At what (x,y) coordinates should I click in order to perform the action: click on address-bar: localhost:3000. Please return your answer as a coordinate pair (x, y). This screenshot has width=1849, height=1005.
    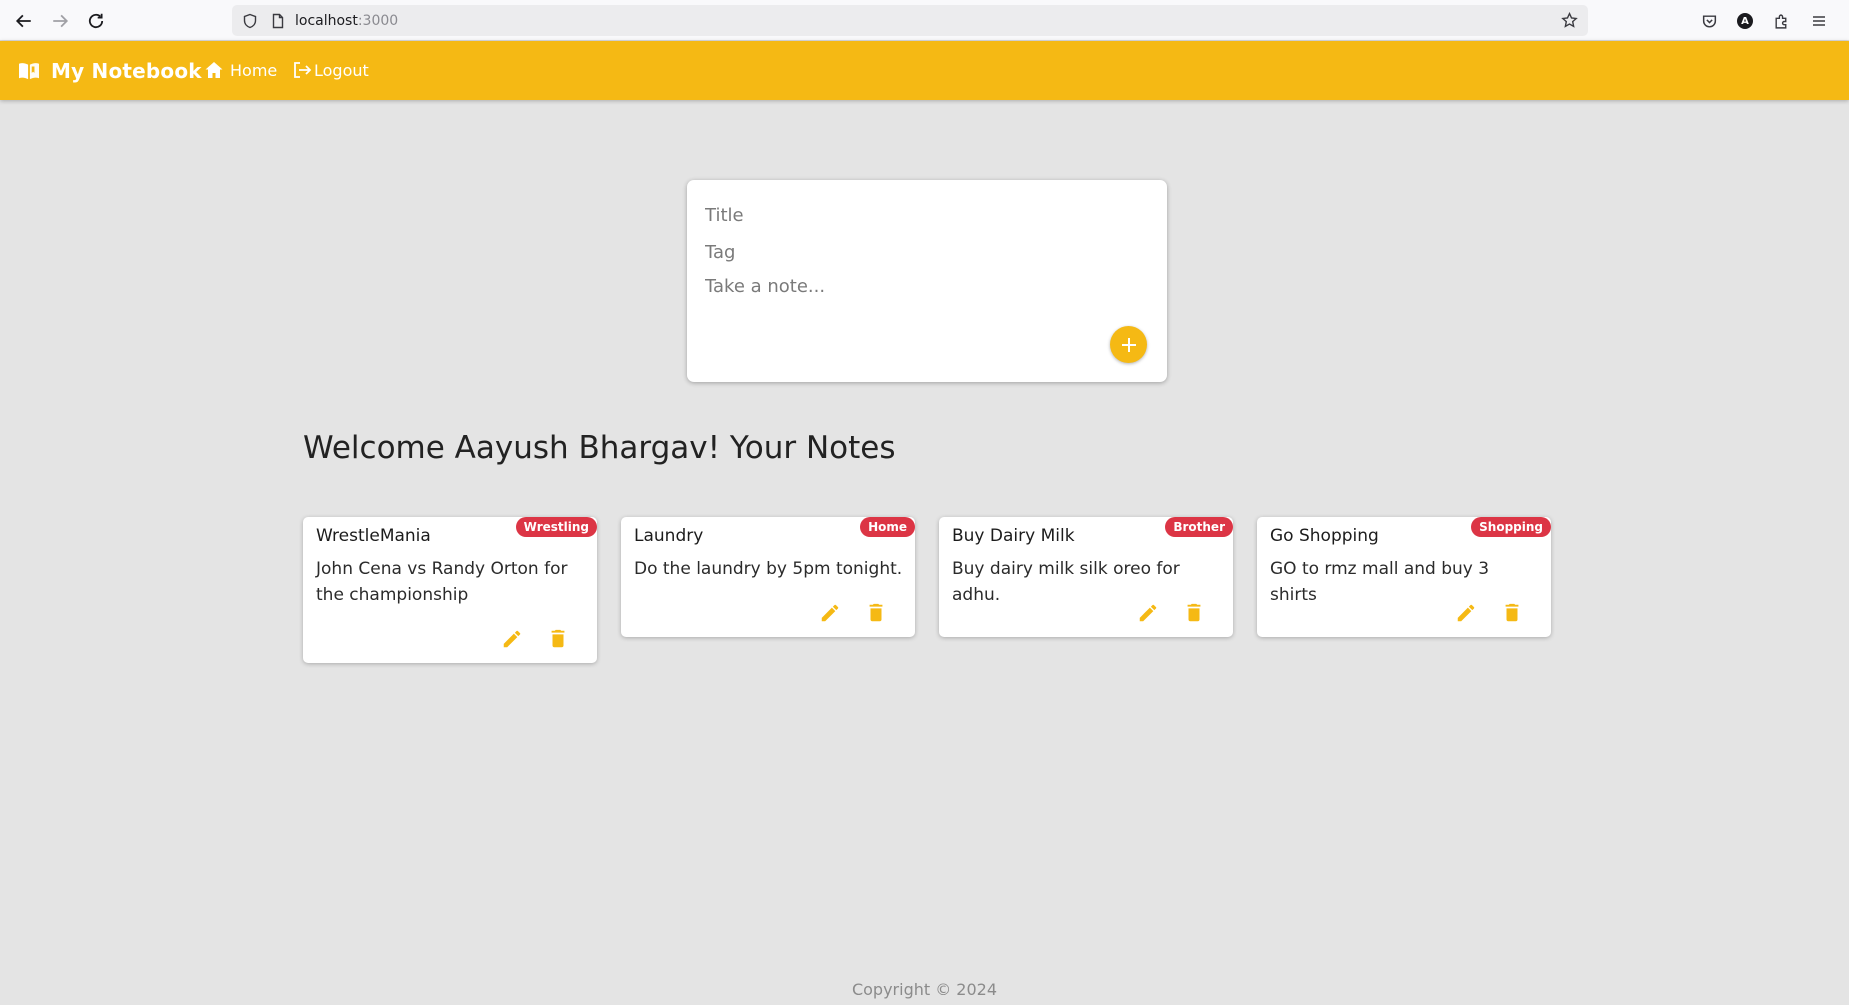
    Looking at the image, I should click on (910, 20).